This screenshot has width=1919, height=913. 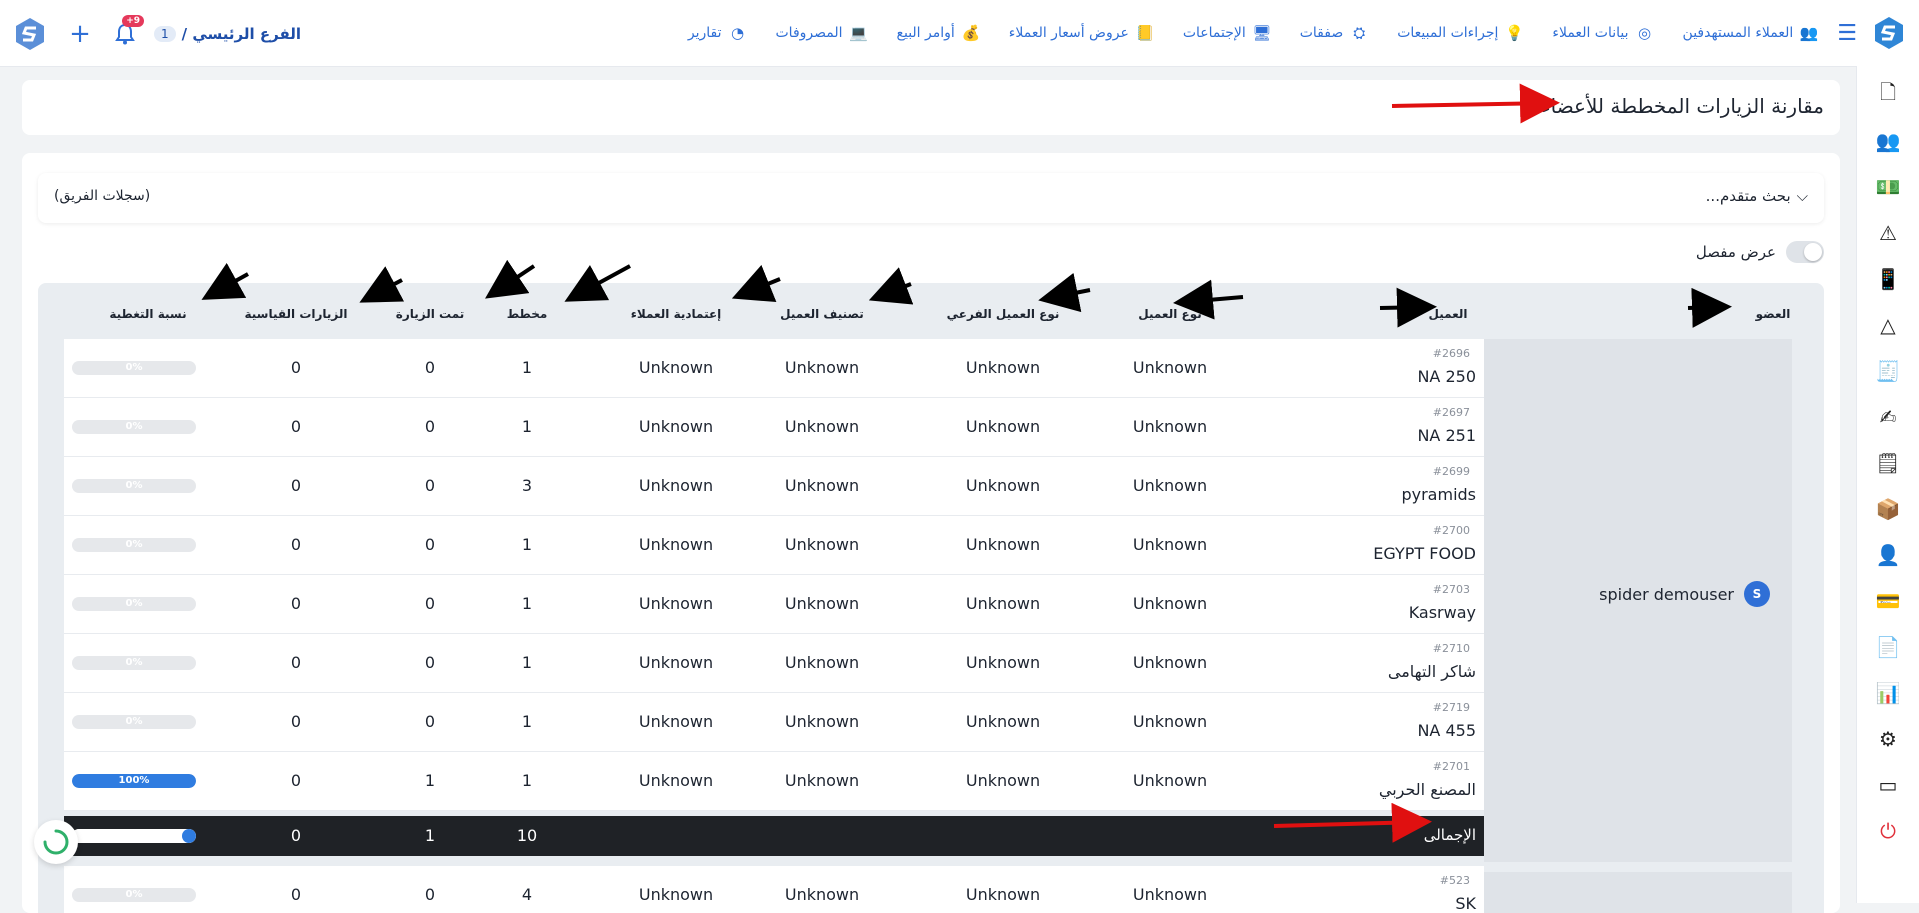 What do you see at coordinates (1888, 325) in the screenshot?
I see `triangle-icon: △` at bounding box center [1888, 325].